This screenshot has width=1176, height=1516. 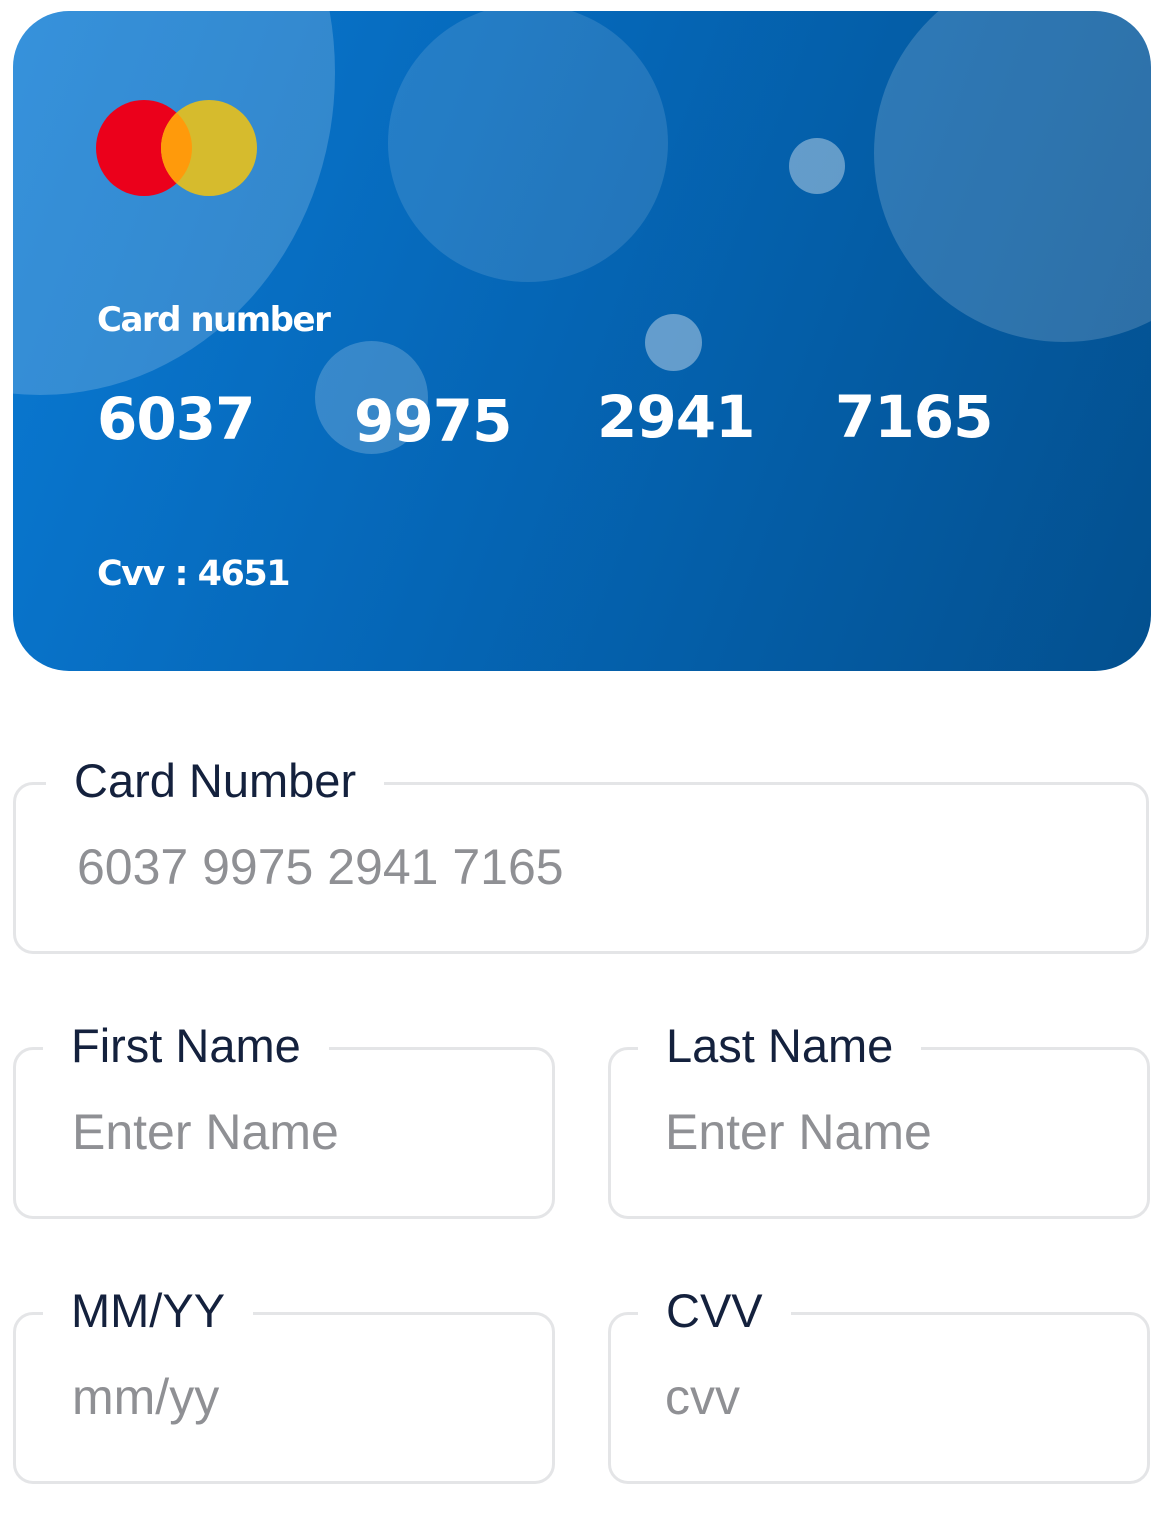 What do you see at coordinates (891, 1397) in the screenshot?
I see `cvv-input` at bounding box center [891, 1397].